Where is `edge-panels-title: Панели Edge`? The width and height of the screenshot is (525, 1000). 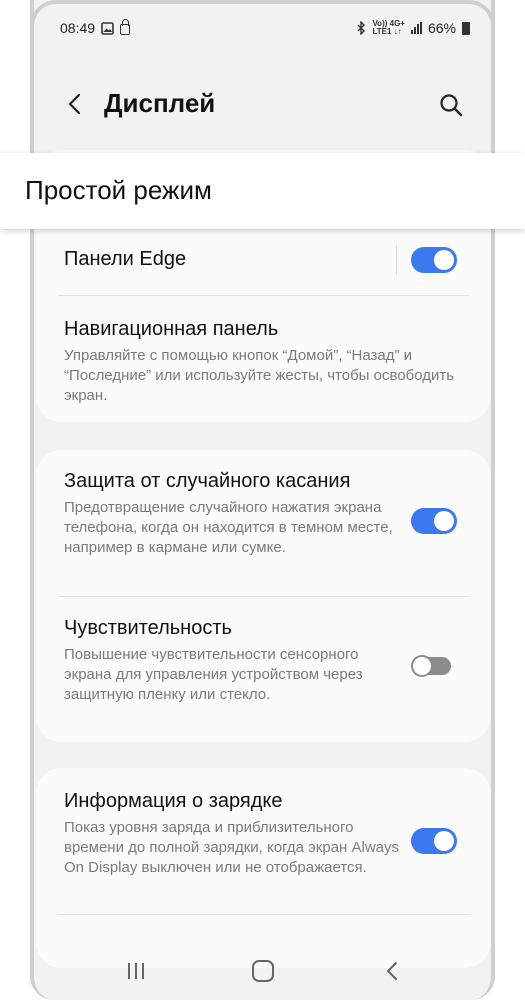 edge-panels-title: Панели Edge is located at coordinates (125, 259).